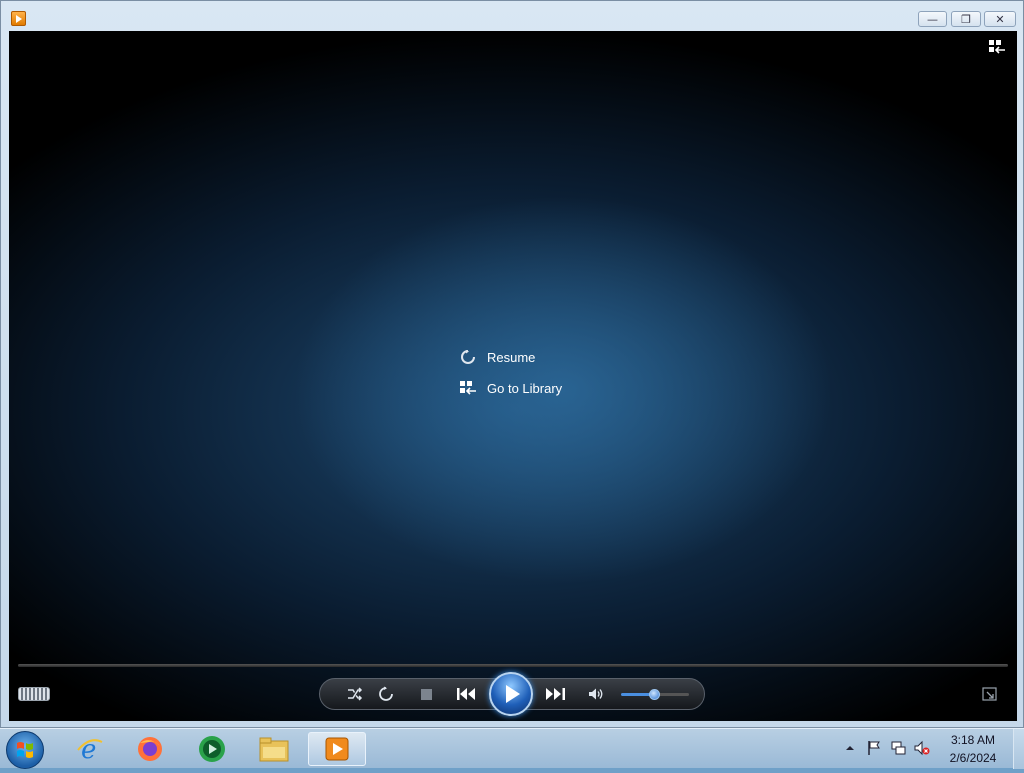 The image size is (1024, 773). Describe the element at coordinates (468, 357) in the screenshot. I see `resume-icon` at that location.